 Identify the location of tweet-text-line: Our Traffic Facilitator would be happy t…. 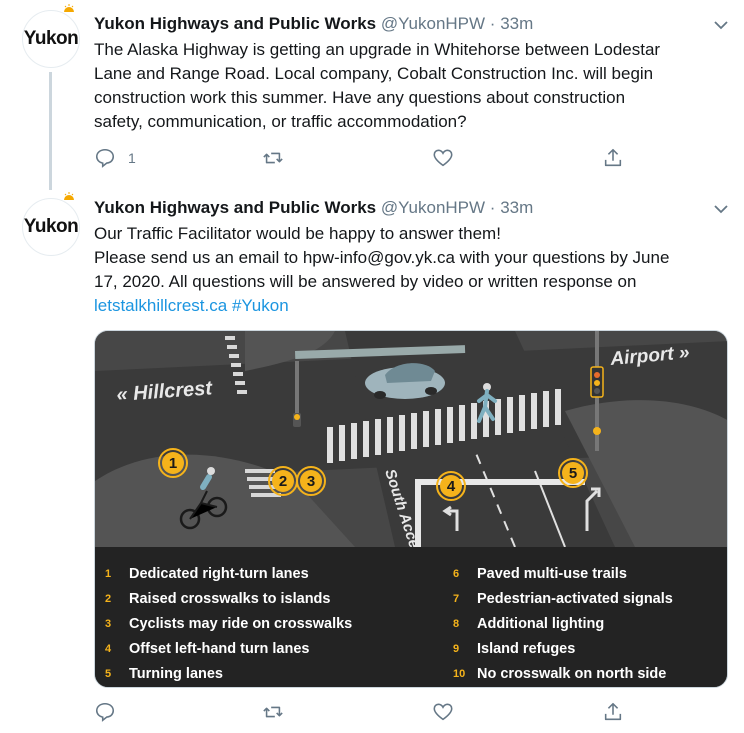
(297, 233).